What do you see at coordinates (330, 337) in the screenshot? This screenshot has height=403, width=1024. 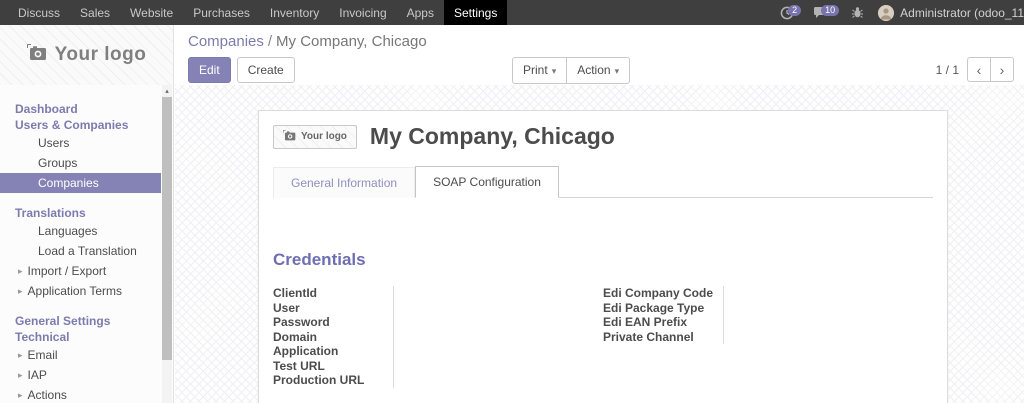 I see `field-label: Domain` at bounding box center [330, 337].